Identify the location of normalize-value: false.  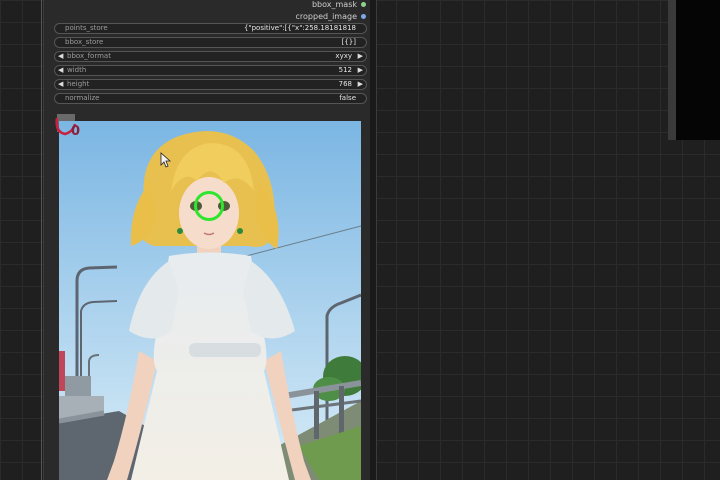
(347, 98).